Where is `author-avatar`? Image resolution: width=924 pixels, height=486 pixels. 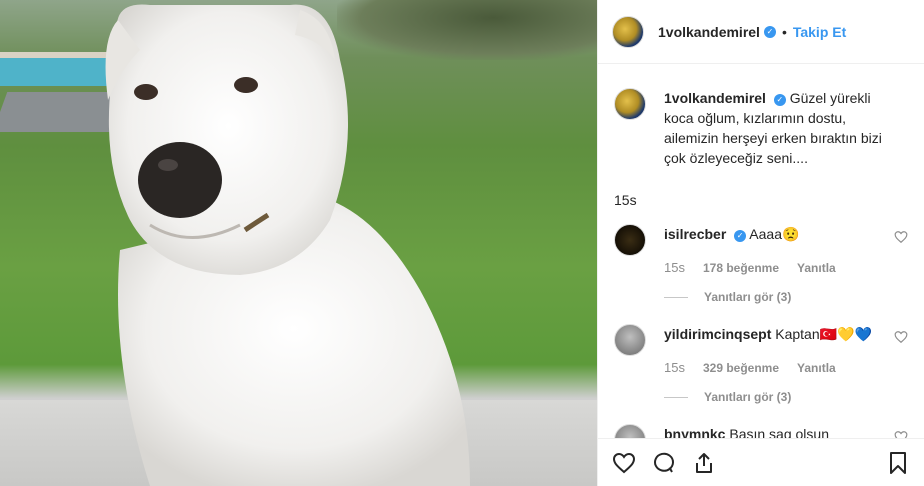 author-avatar is located at coordinates (628, 31).